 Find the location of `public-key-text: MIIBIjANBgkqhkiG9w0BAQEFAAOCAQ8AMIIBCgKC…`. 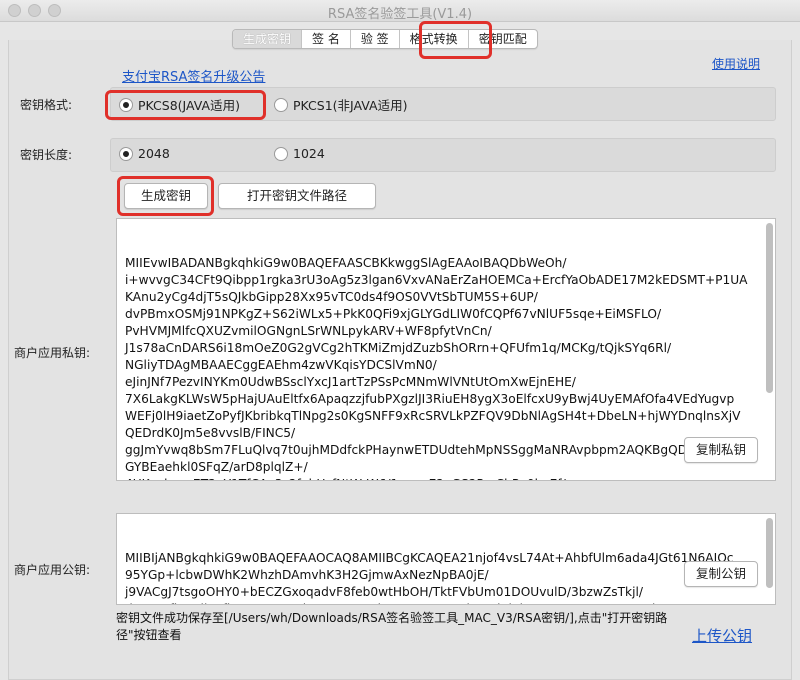

public-key-text: MIIBIjANBgkqhkiG9w0BAQEFAAOCAQ8AMIIBCgKC… is located at coordinates (429, 577).